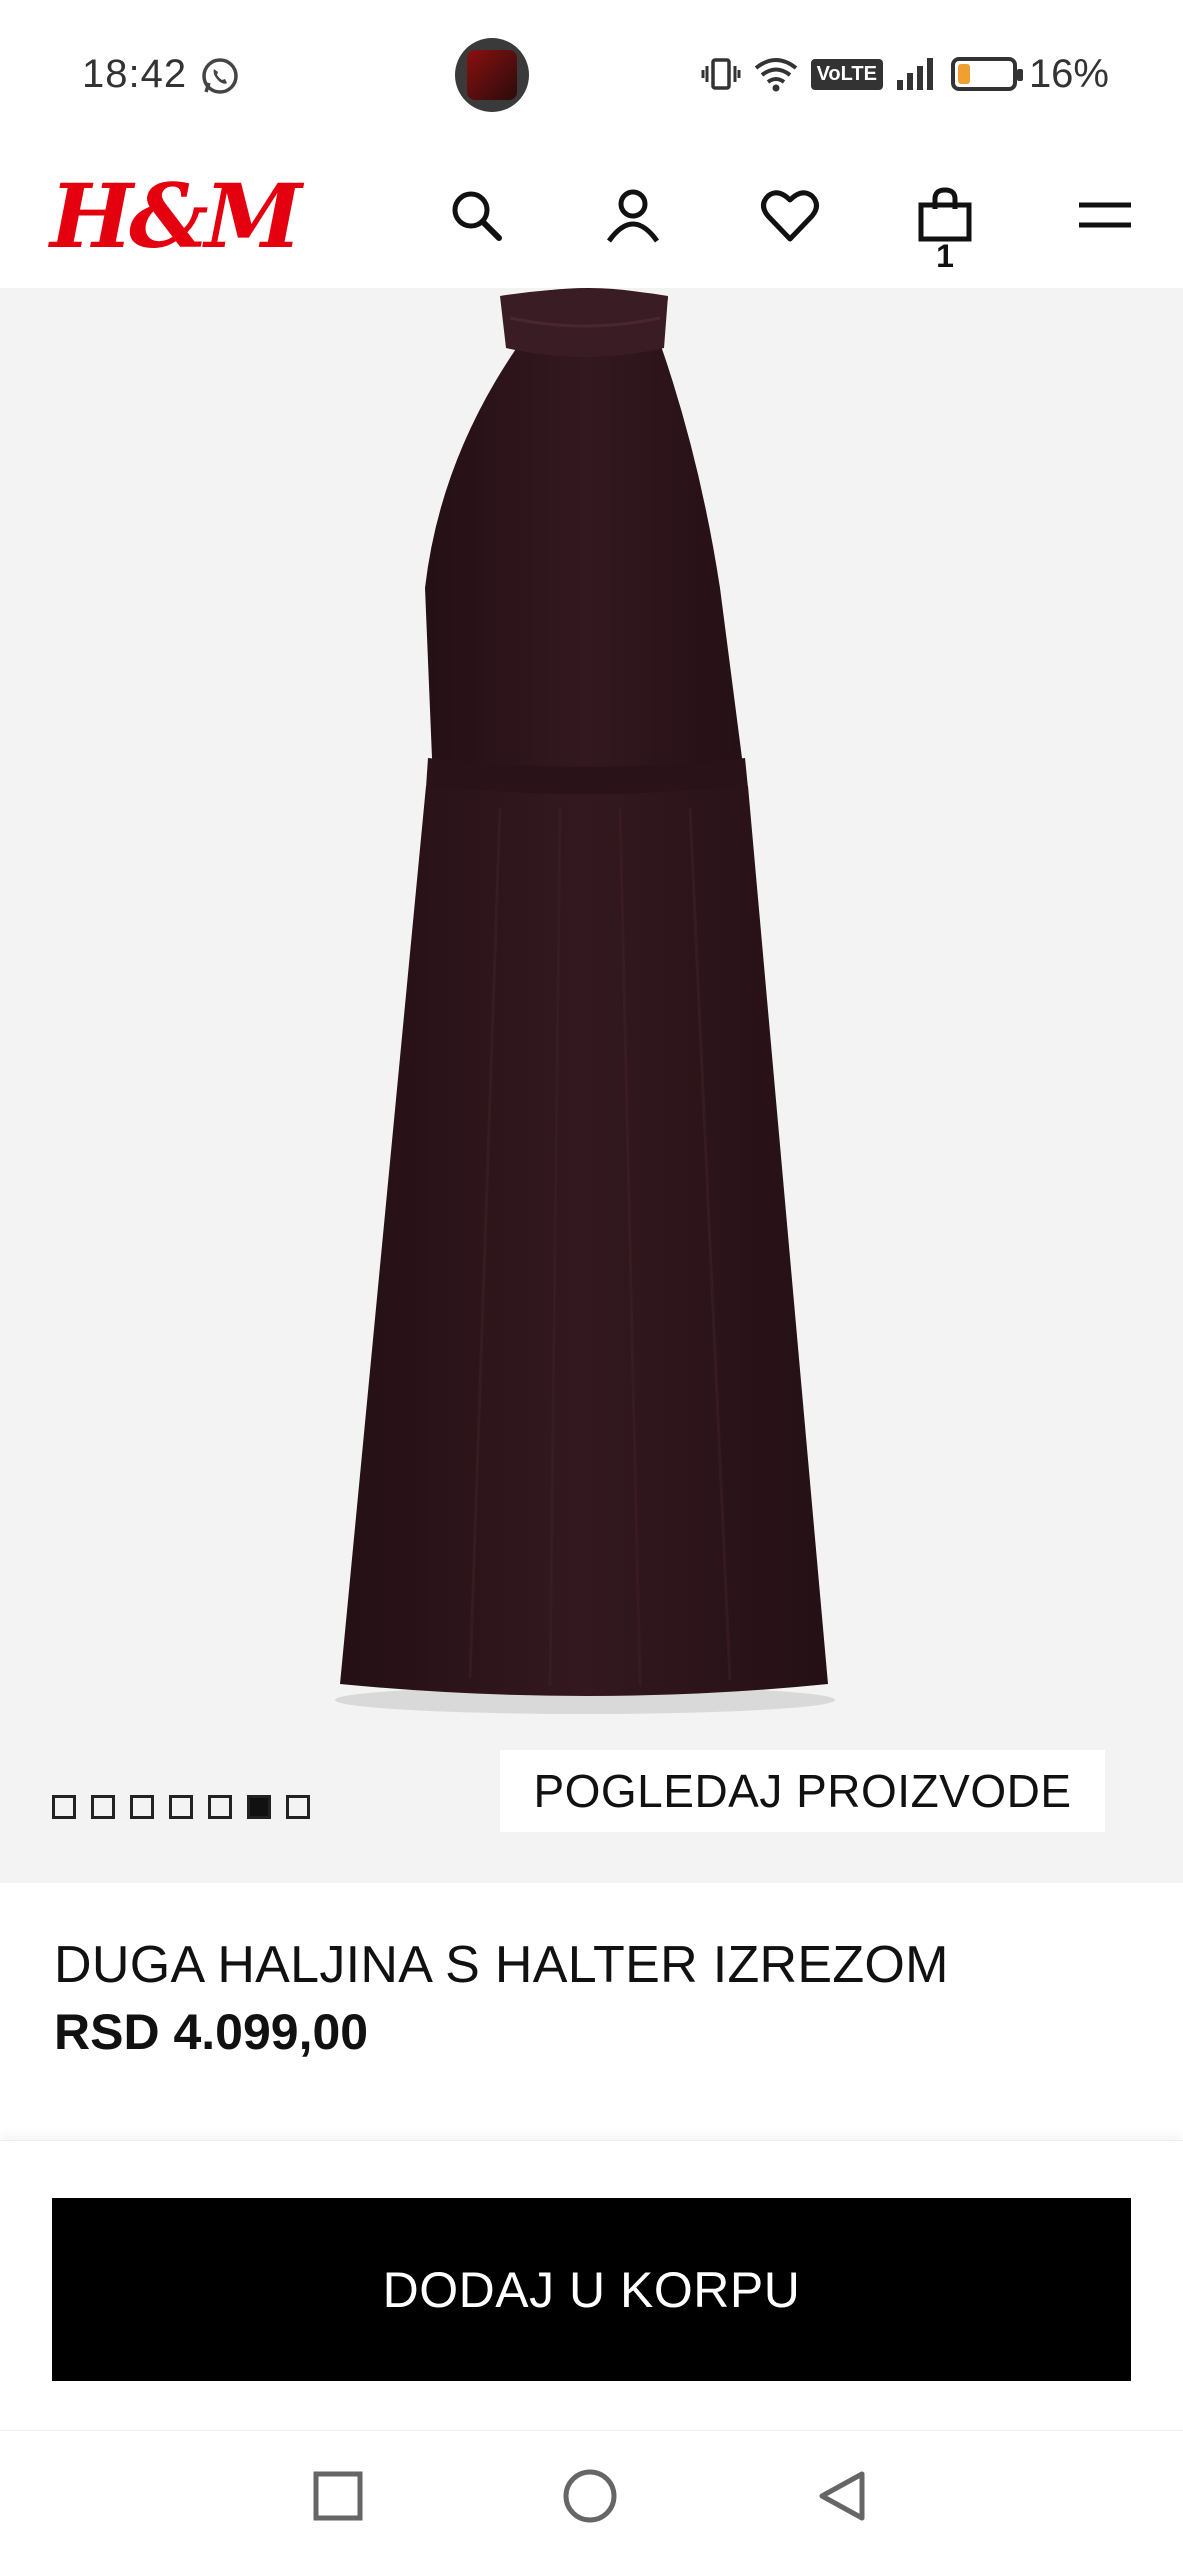 This screenshot has width=1183, height=2560. I want to click on status-icons: VoLTE 16%, so click(905, 74).